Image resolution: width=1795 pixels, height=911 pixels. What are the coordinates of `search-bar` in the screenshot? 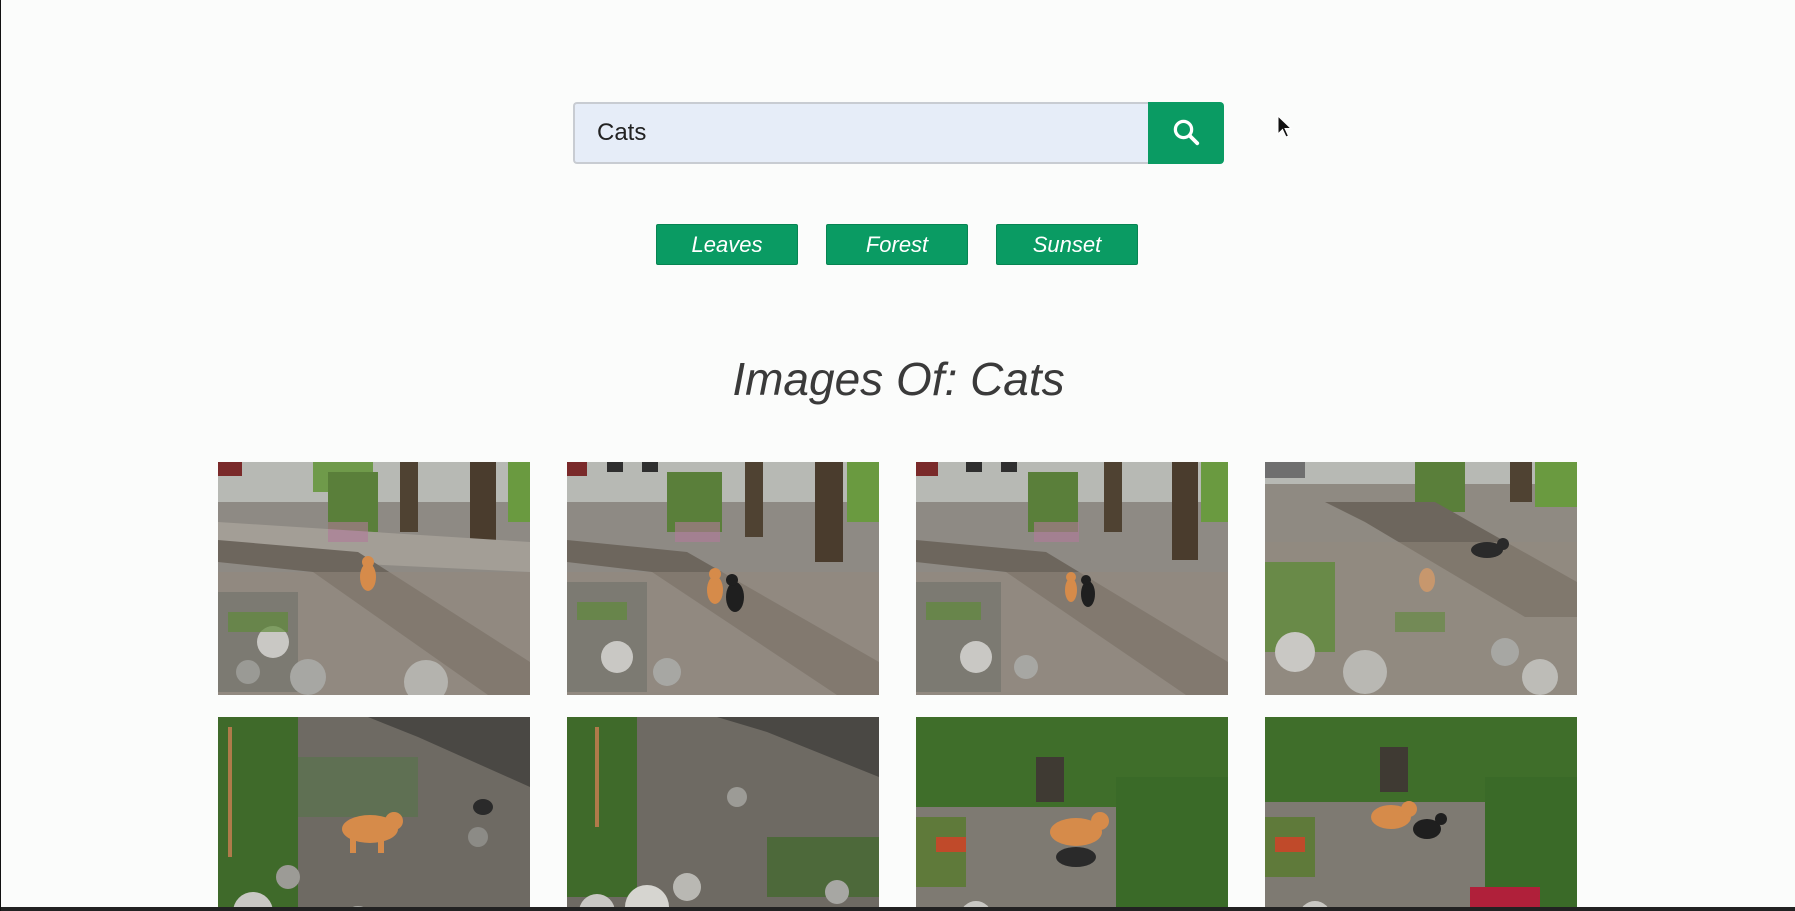 It's located at (898, 133).